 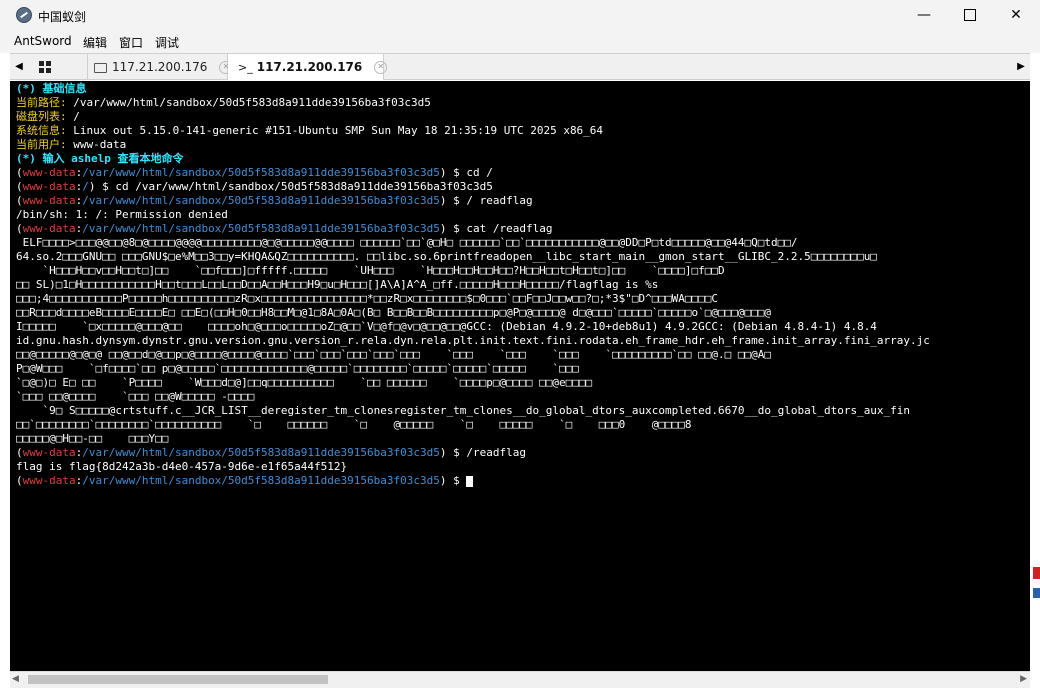 What do you see at coordinates (43, 41) in the screenshot?
I see `menu-antsword: AntSword` at bounding box center [43, 41].